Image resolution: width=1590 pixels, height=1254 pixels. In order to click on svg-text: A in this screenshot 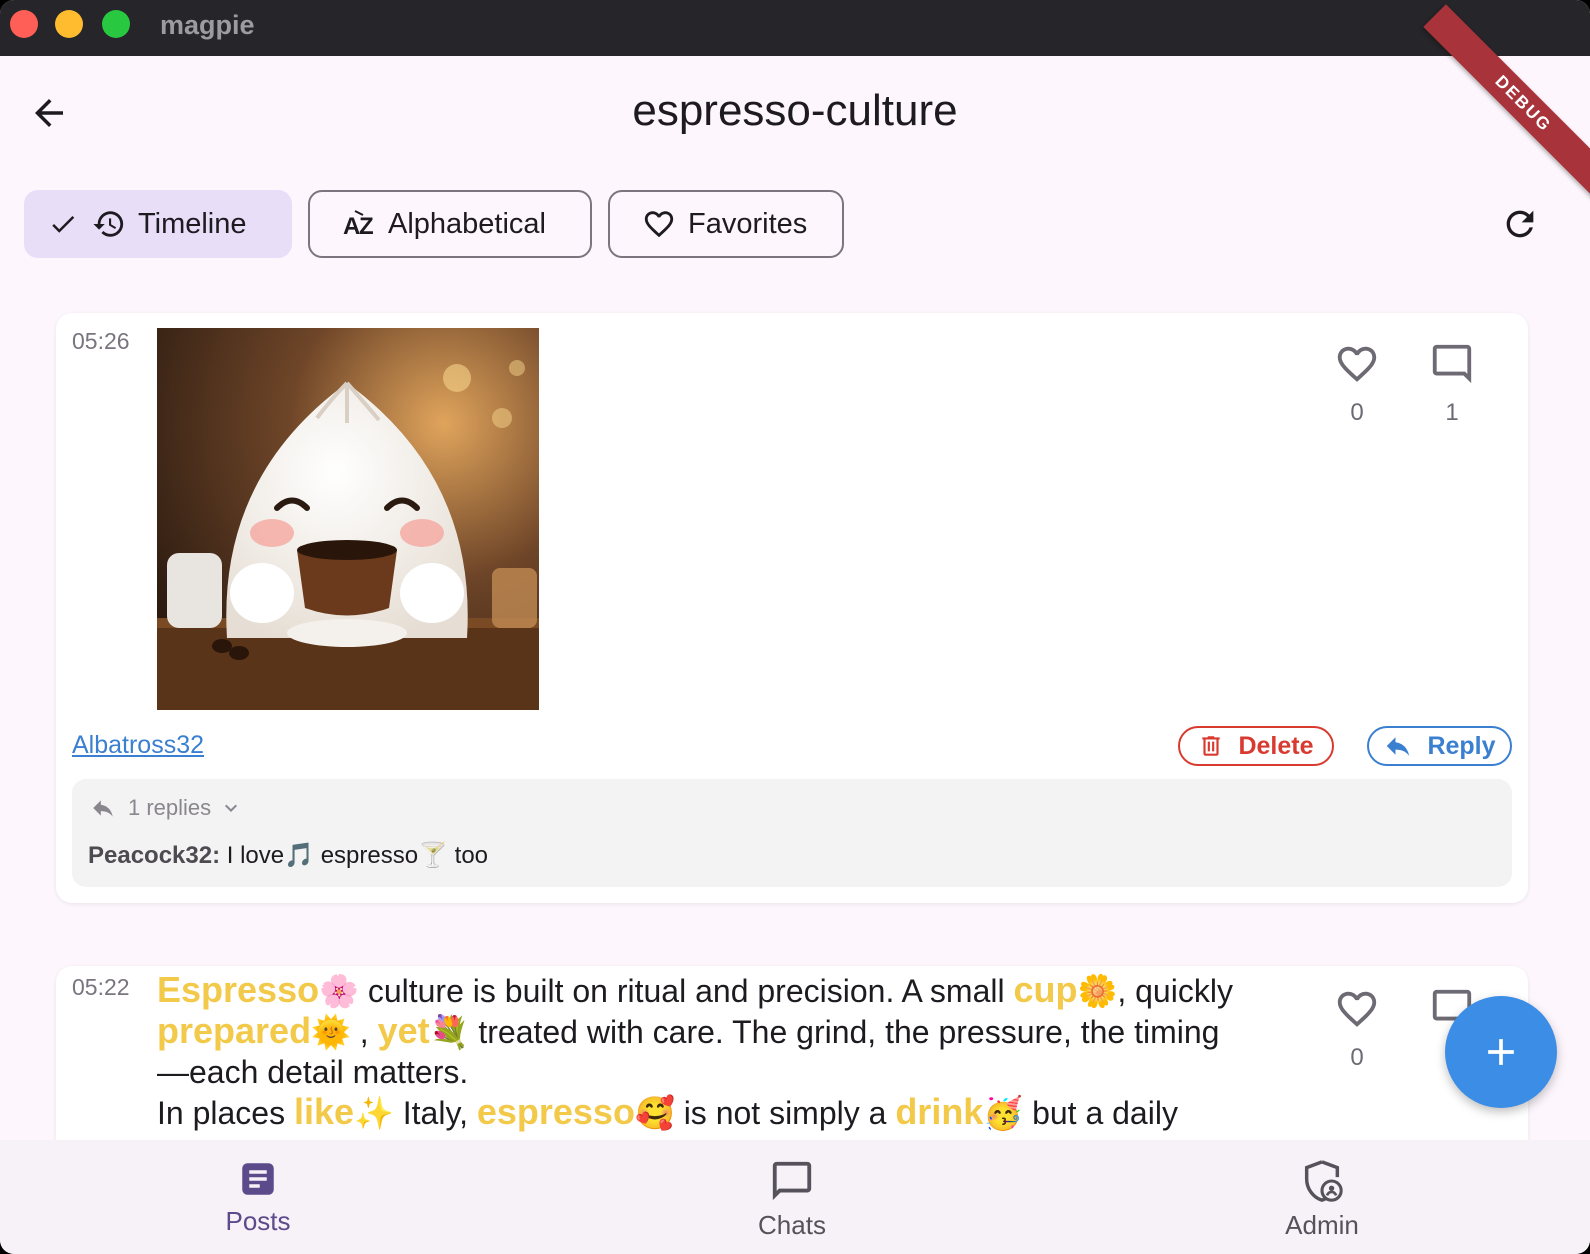, I will do `click(351, 226)`.